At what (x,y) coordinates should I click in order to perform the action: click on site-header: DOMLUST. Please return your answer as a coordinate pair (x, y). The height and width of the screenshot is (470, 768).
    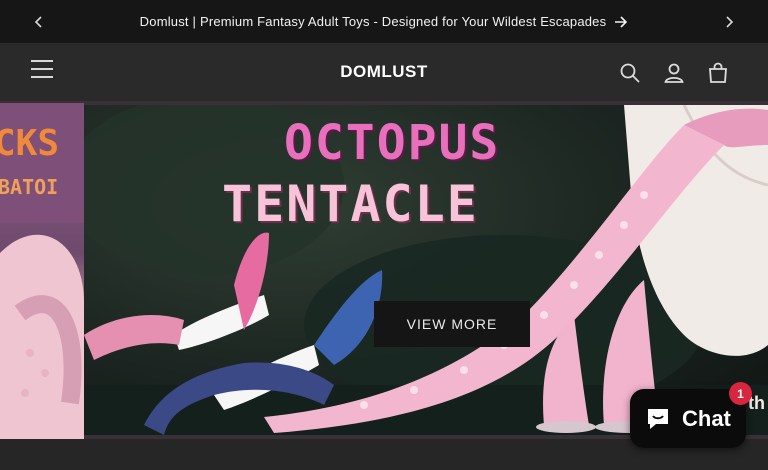
    Looking at the image, I should click on (384, 73).